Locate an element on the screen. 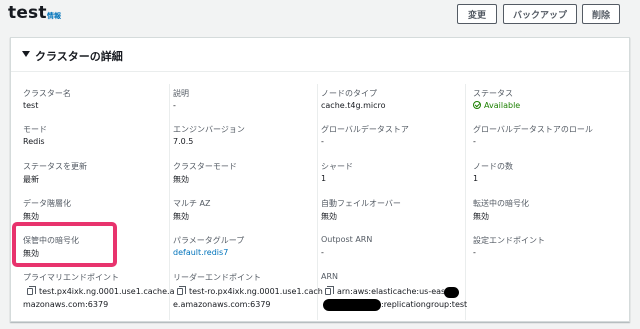  global-datastore-label: グローバルデータストア is located at coordinates (365, 129).